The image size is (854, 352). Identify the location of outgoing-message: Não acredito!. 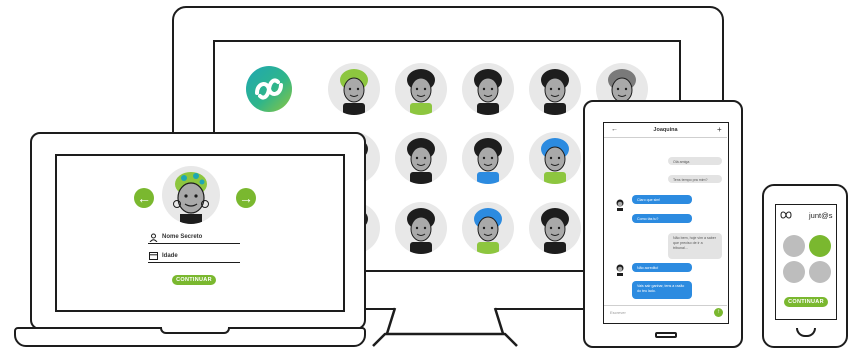
(662, 267).